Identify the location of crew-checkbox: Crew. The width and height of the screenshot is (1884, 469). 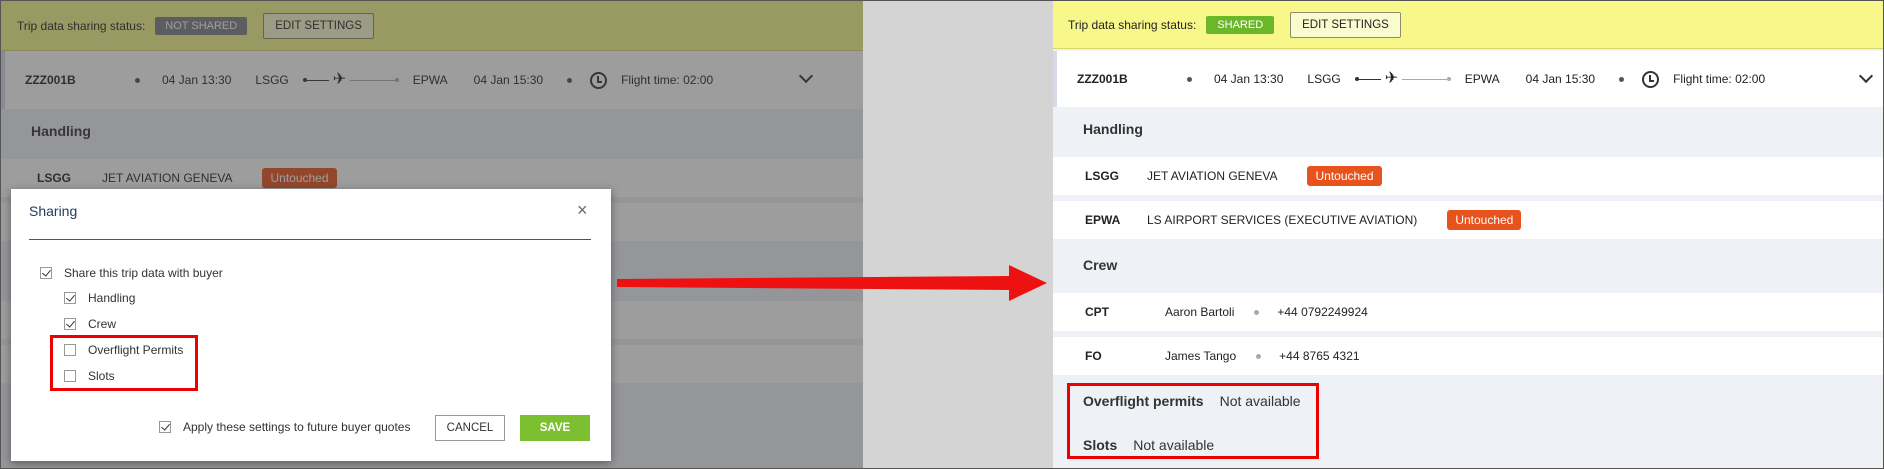
(90, 324).